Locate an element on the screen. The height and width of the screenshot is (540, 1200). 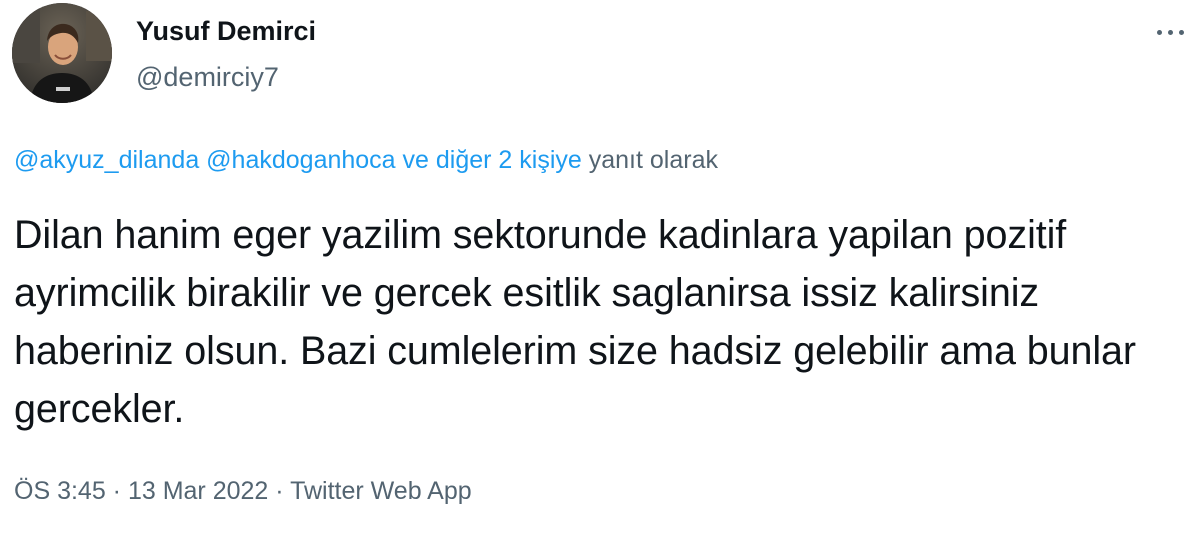
mention-akyuz-dilanda: @akyuz_dilanda is located at coordinates (106, 160).